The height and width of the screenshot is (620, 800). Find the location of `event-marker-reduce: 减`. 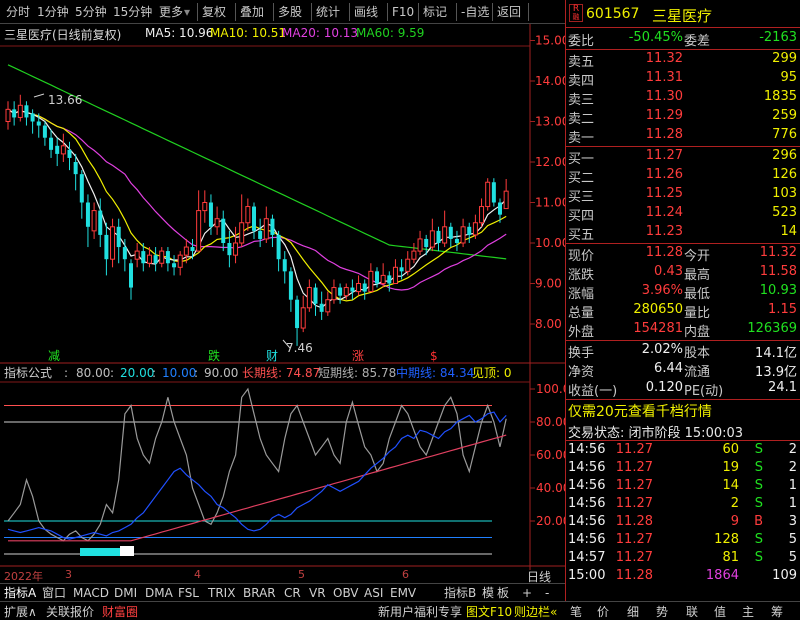

event-marker-reduce: 减 is located at coordinates (54, 356).